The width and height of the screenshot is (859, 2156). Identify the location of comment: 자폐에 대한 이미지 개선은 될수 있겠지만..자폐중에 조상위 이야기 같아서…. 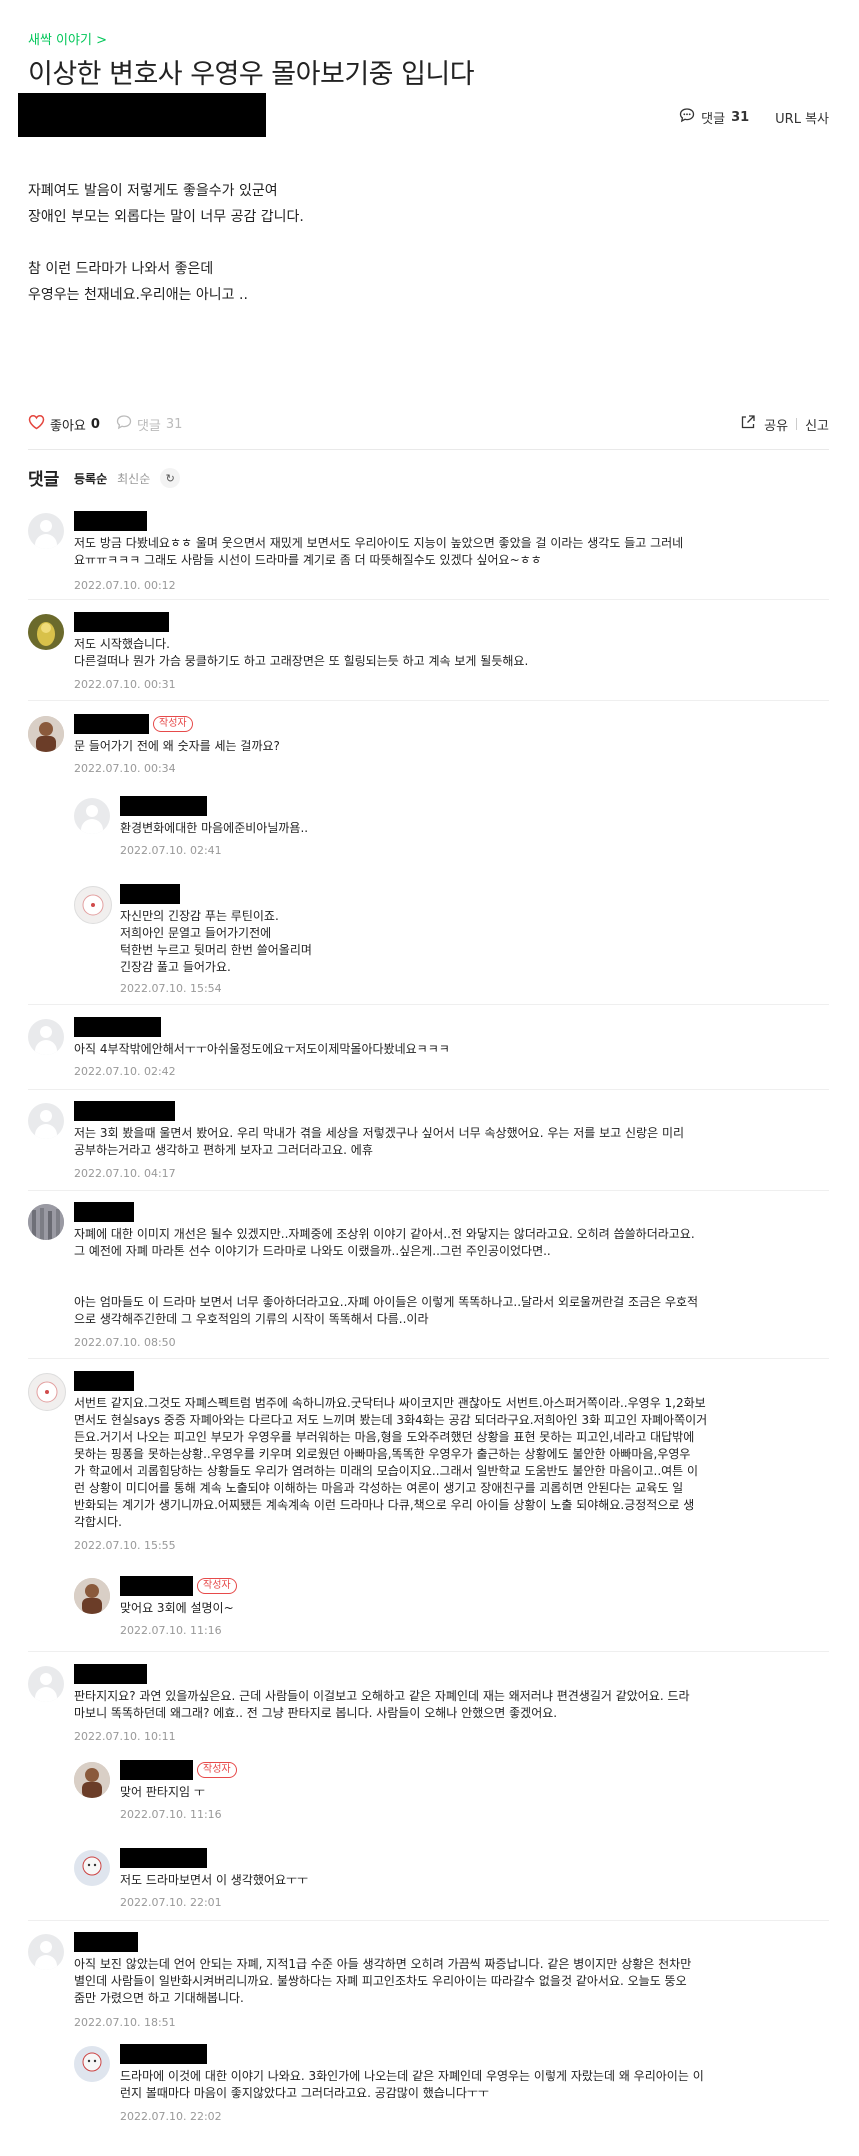
(428, 1277).